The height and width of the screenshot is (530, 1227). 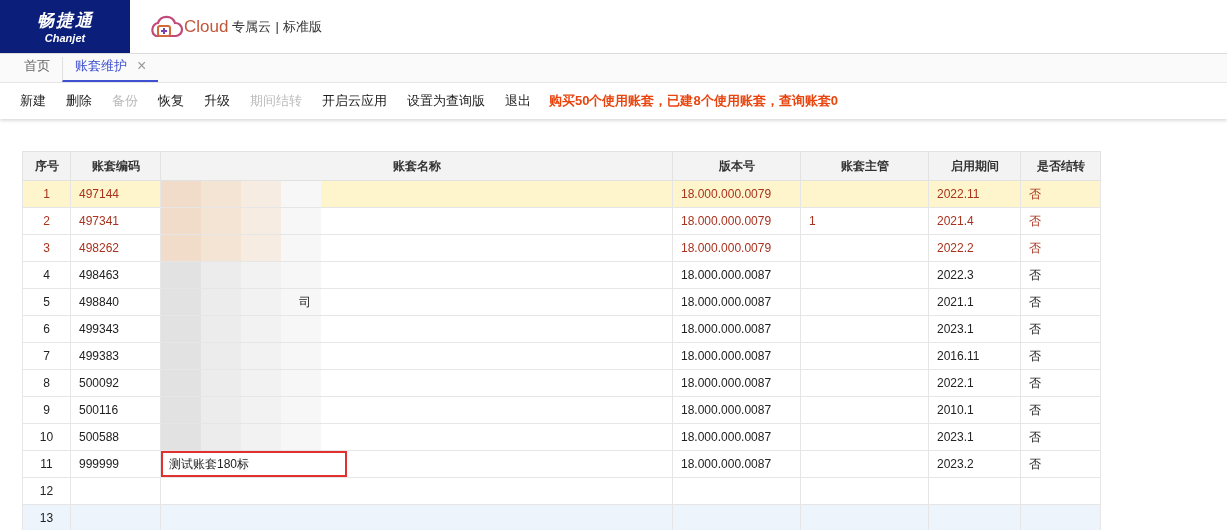 What do you see at coordinates (955, 221) in the screenshot?
I see `start-period: 2021.4` at bounding box center [955, 221].